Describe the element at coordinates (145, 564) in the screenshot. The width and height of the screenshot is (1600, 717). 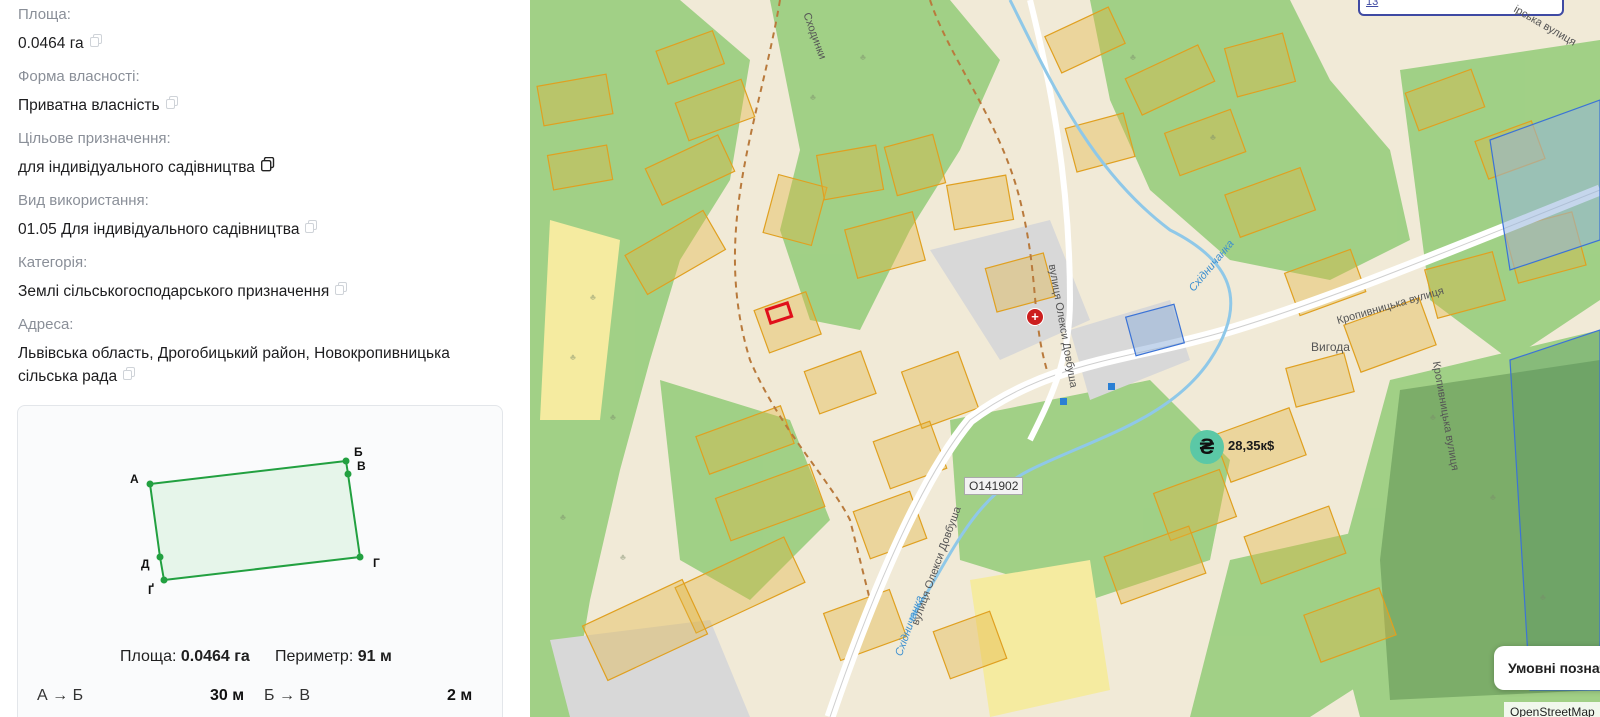
I see `vertex-label: Д` at that location.